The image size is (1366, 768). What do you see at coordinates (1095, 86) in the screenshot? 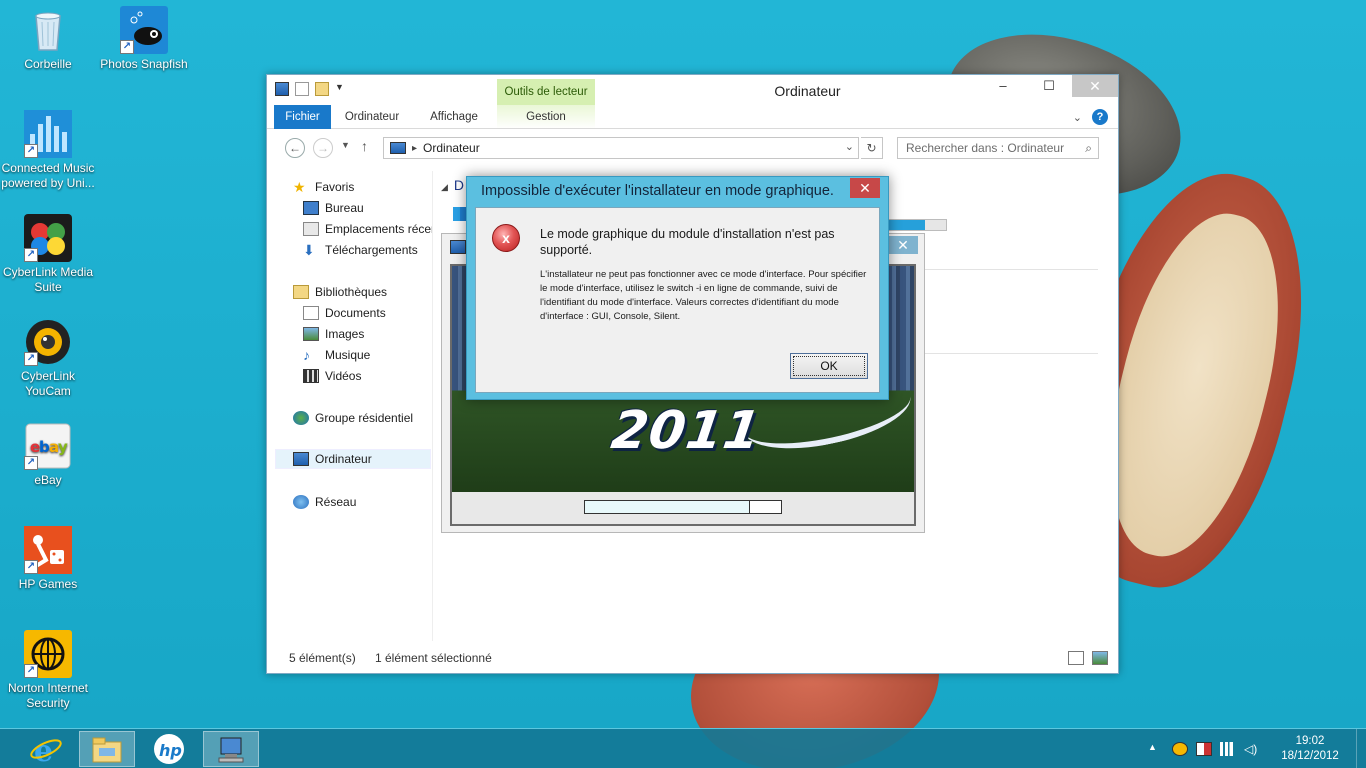
I see `close-button: ✕` at bounding box center [1095, 86].